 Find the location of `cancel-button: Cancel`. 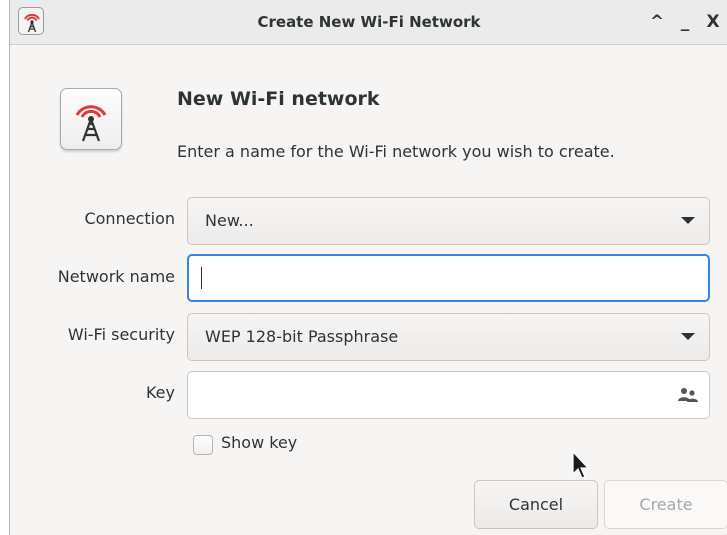

cancel-button: Cancel is located at coordinates (536, 504).